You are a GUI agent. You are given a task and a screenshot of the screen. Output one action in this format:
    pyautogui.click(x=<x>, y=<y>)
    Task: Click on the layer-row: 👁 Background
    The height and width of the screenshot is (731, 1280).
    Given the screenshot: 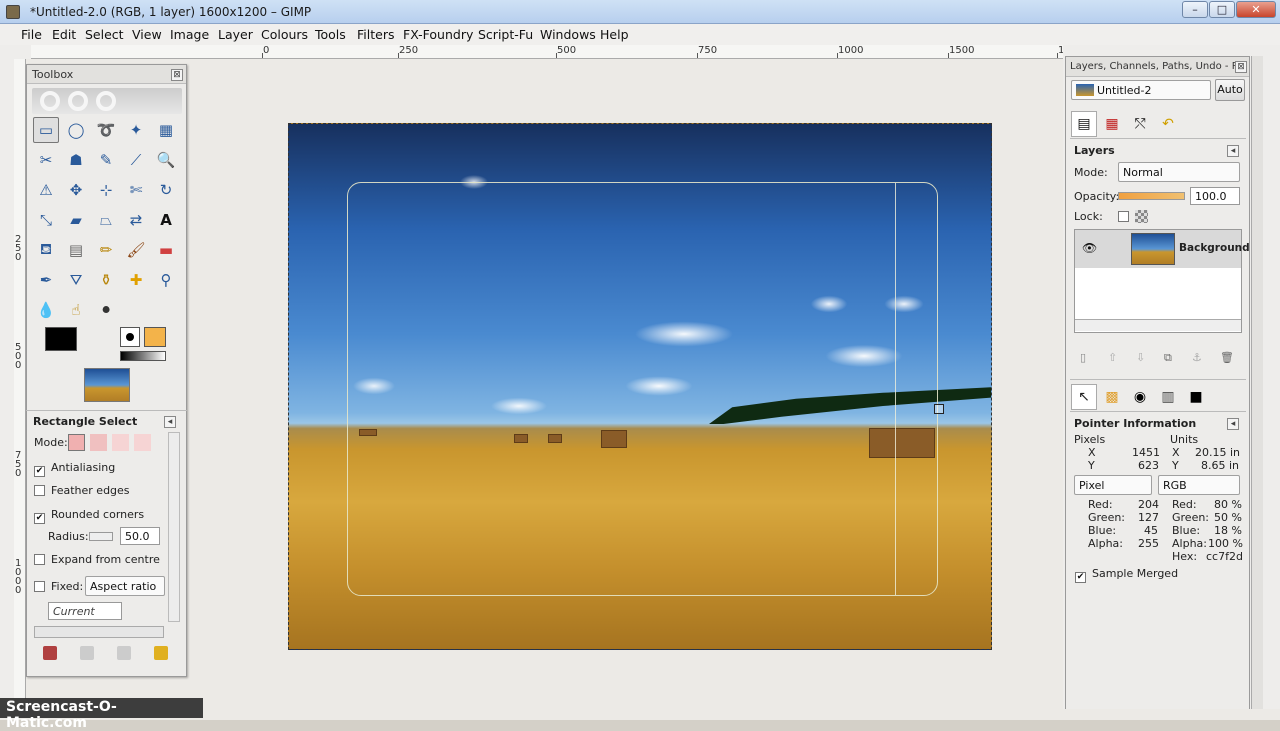 What is the action you would take?
    pyautogui.click(x=1162, y=249)
    